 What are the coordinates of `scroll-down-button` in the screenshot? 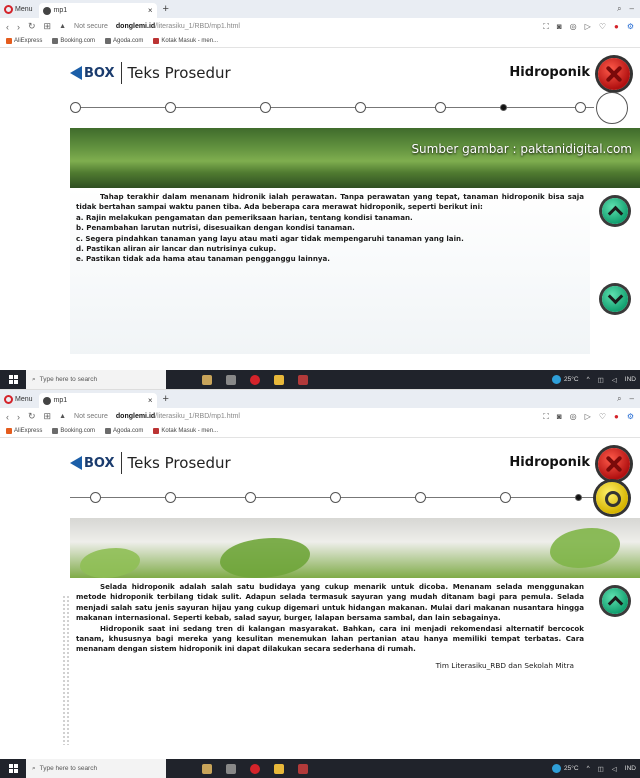 It's located at (615, 299).